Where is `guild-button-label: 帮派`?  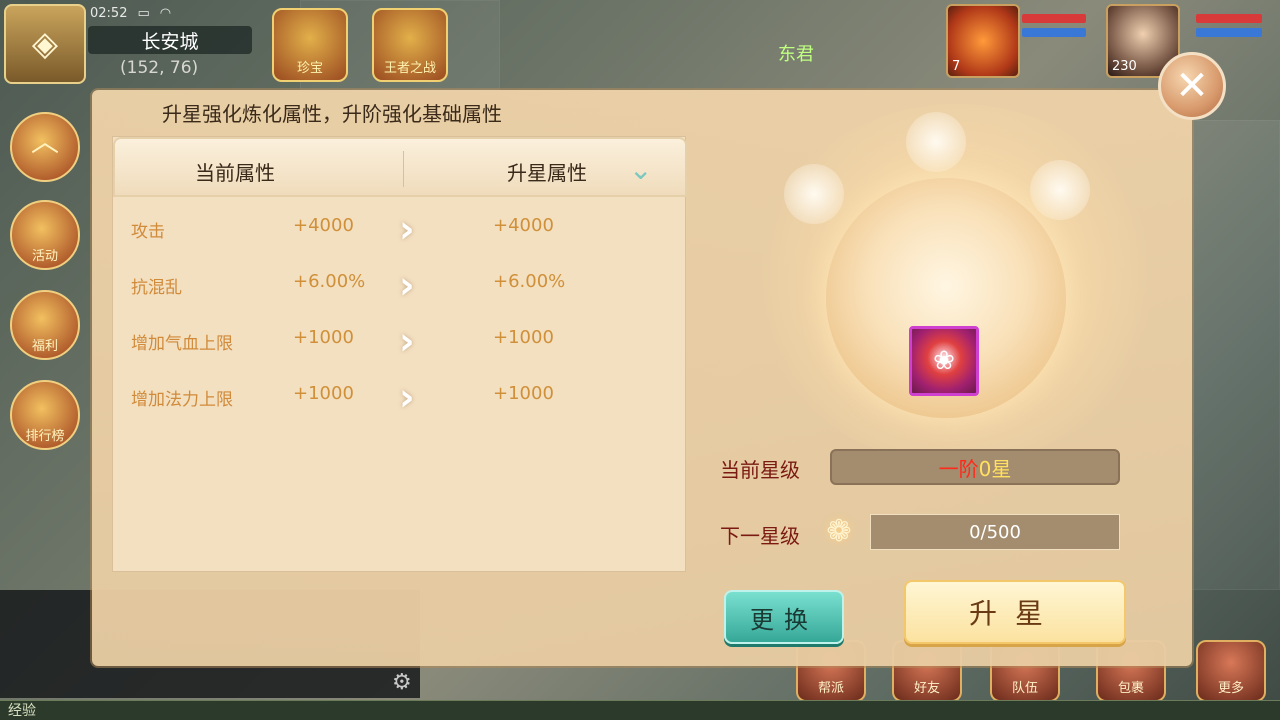
guild-button-label: 帮派 is located at coordinates (830, 688).